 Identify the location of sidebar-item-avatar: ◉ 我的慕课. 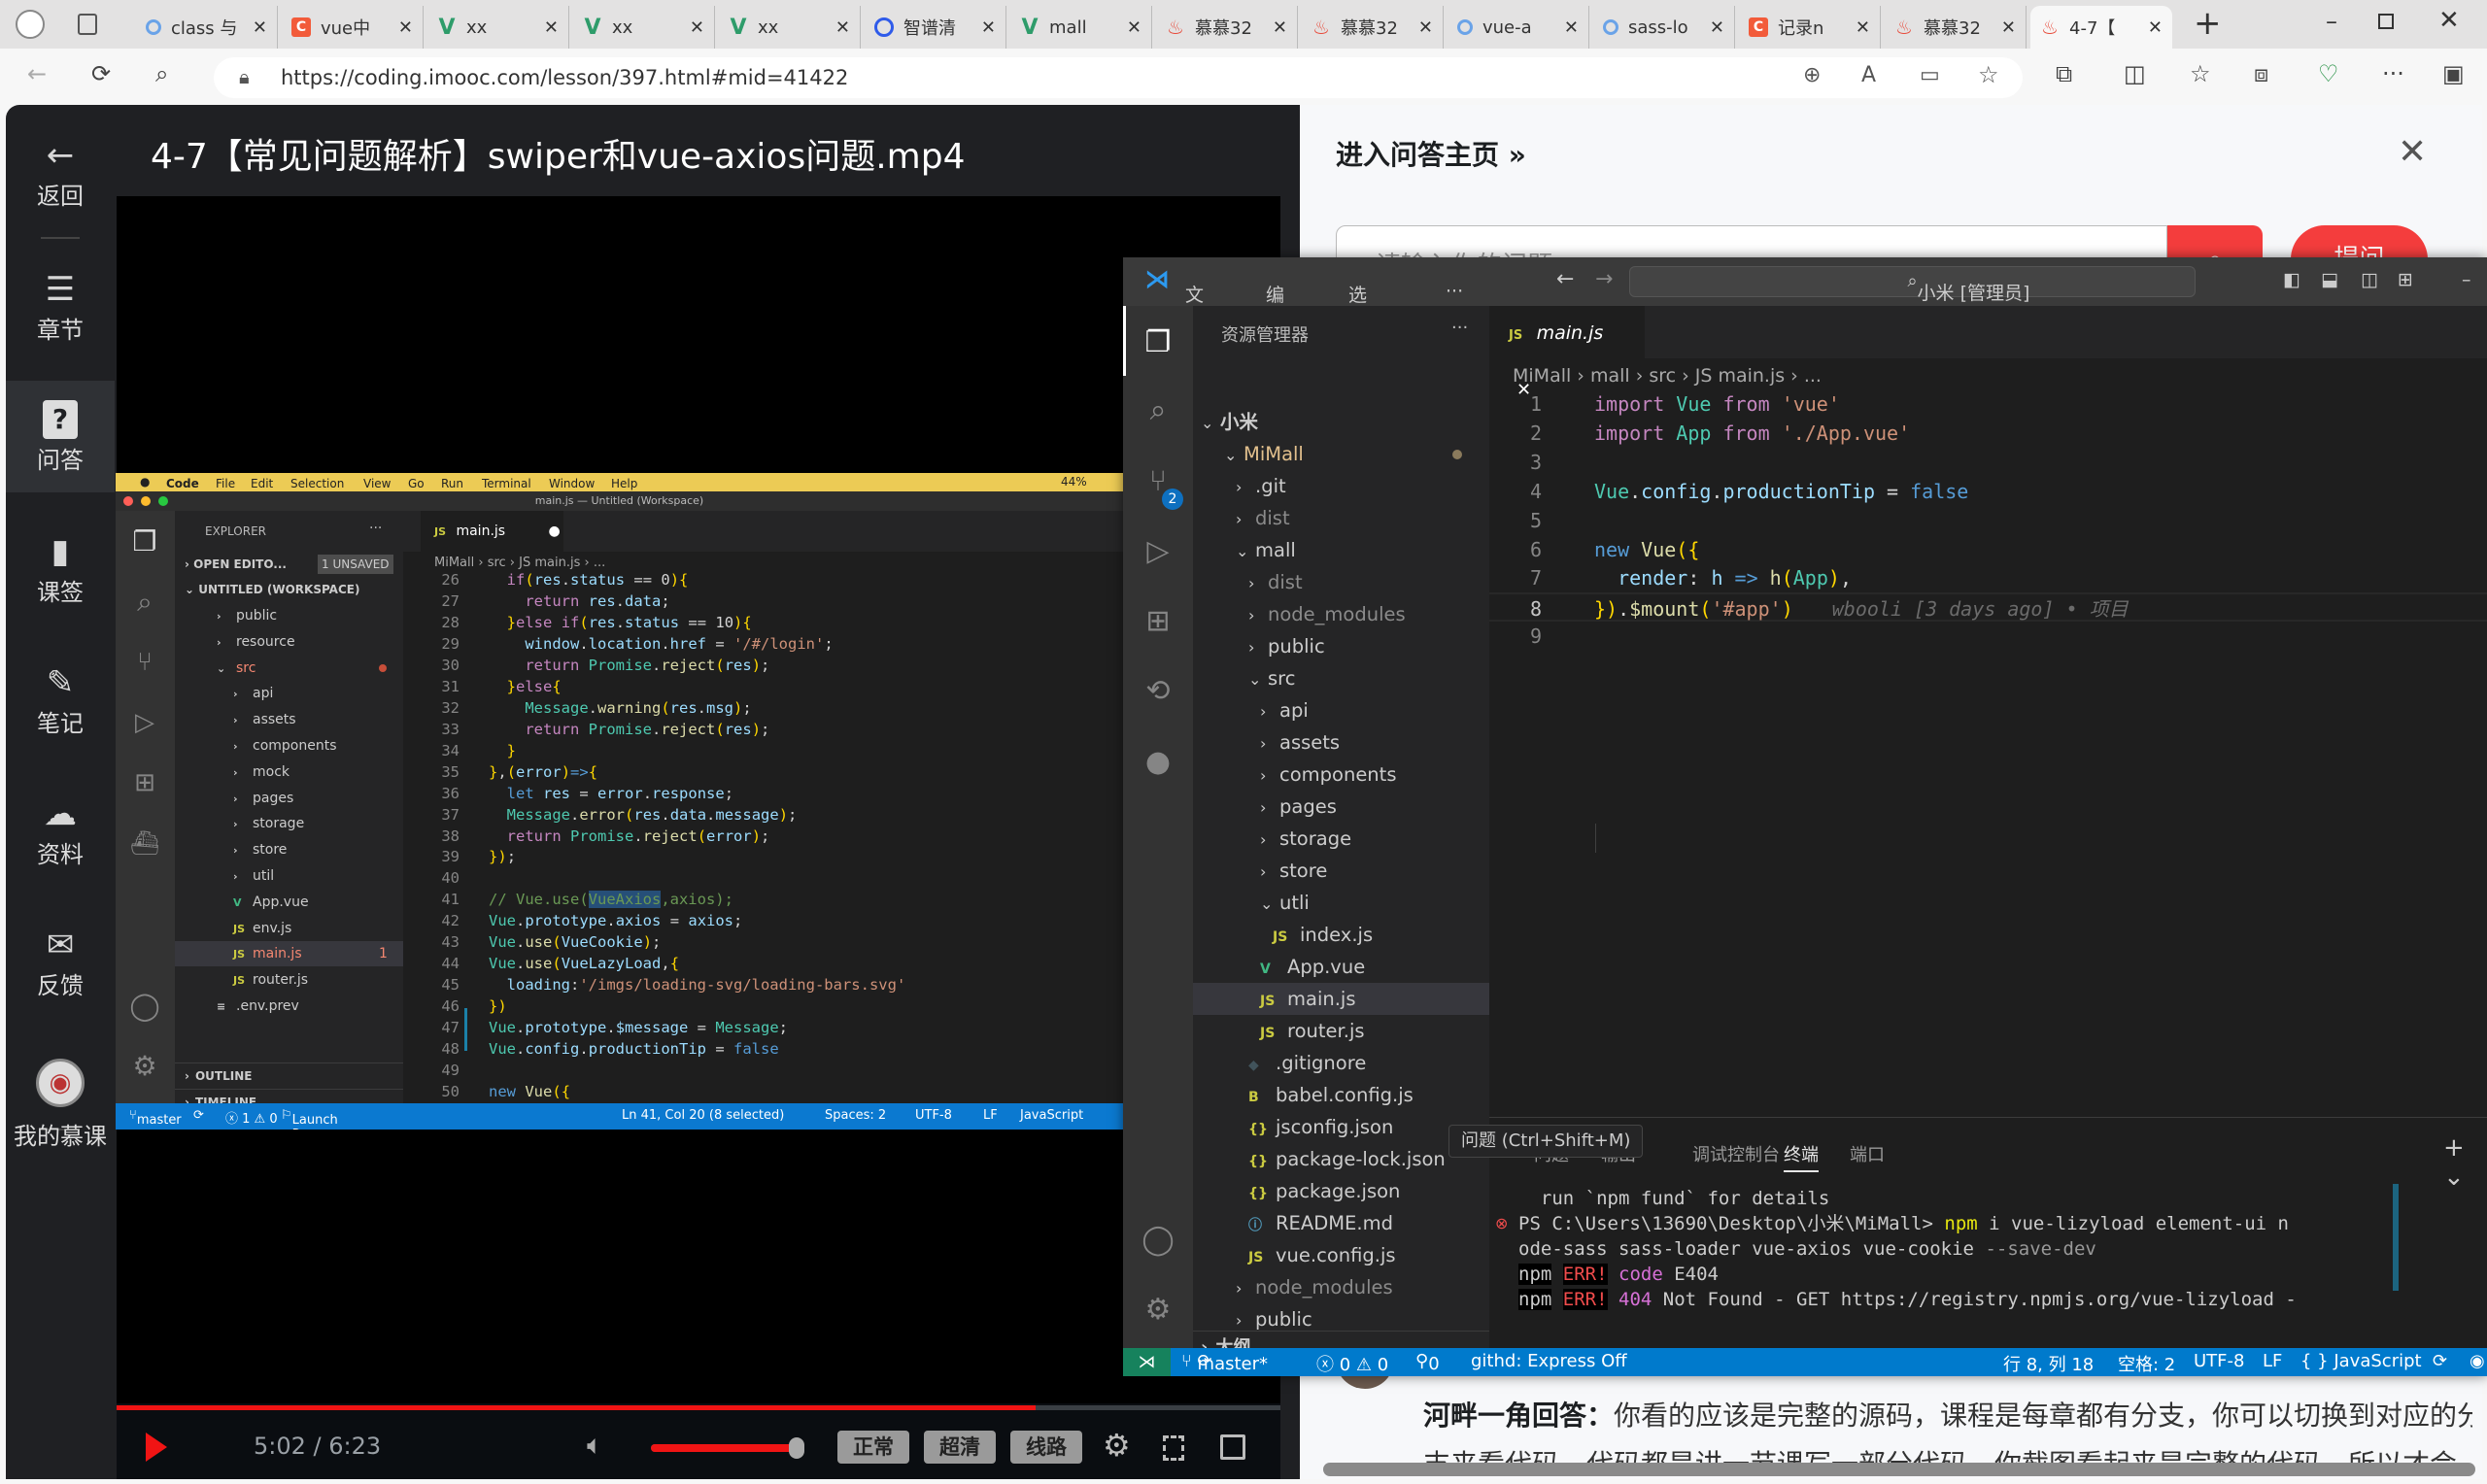
(60, 1105).